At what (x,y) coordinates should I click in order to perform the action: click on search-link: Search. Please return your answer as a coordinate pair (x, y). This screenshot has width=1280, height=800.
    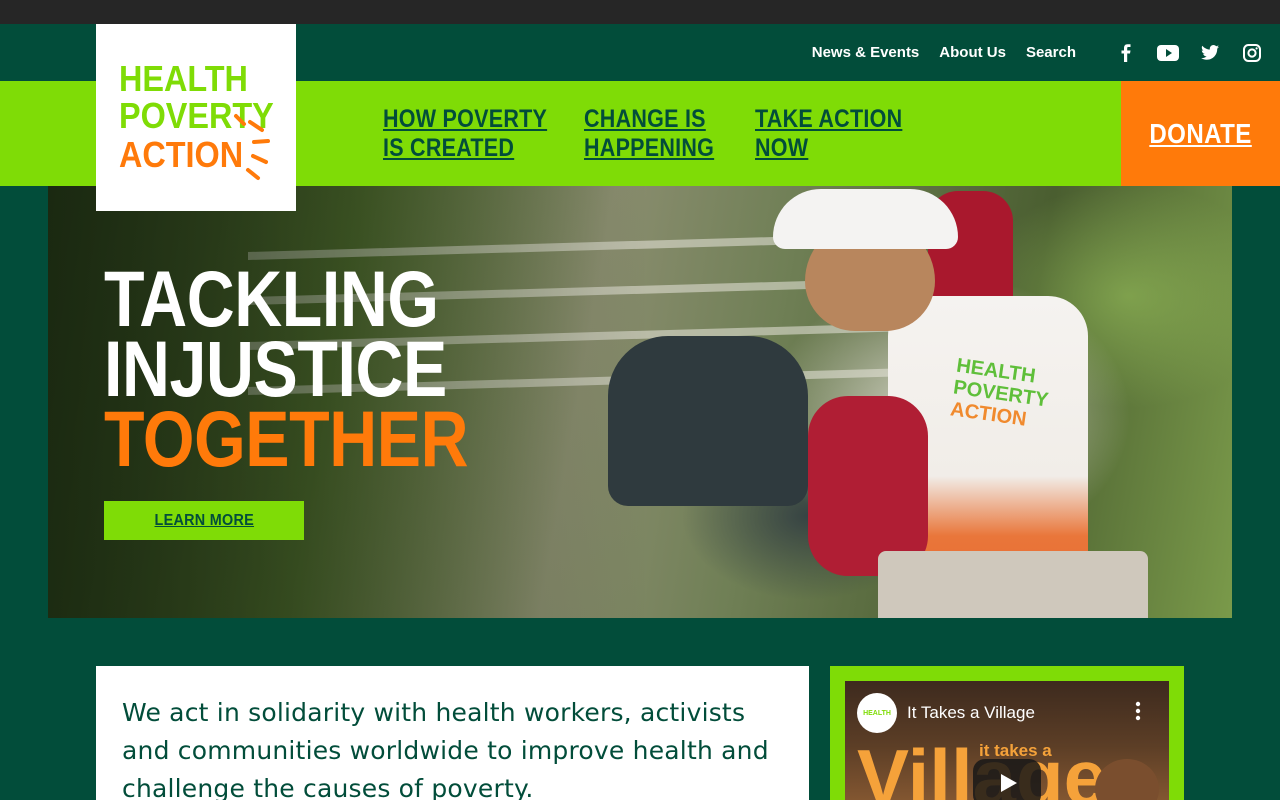
    Looking at the image, I should click on (1051, 52).